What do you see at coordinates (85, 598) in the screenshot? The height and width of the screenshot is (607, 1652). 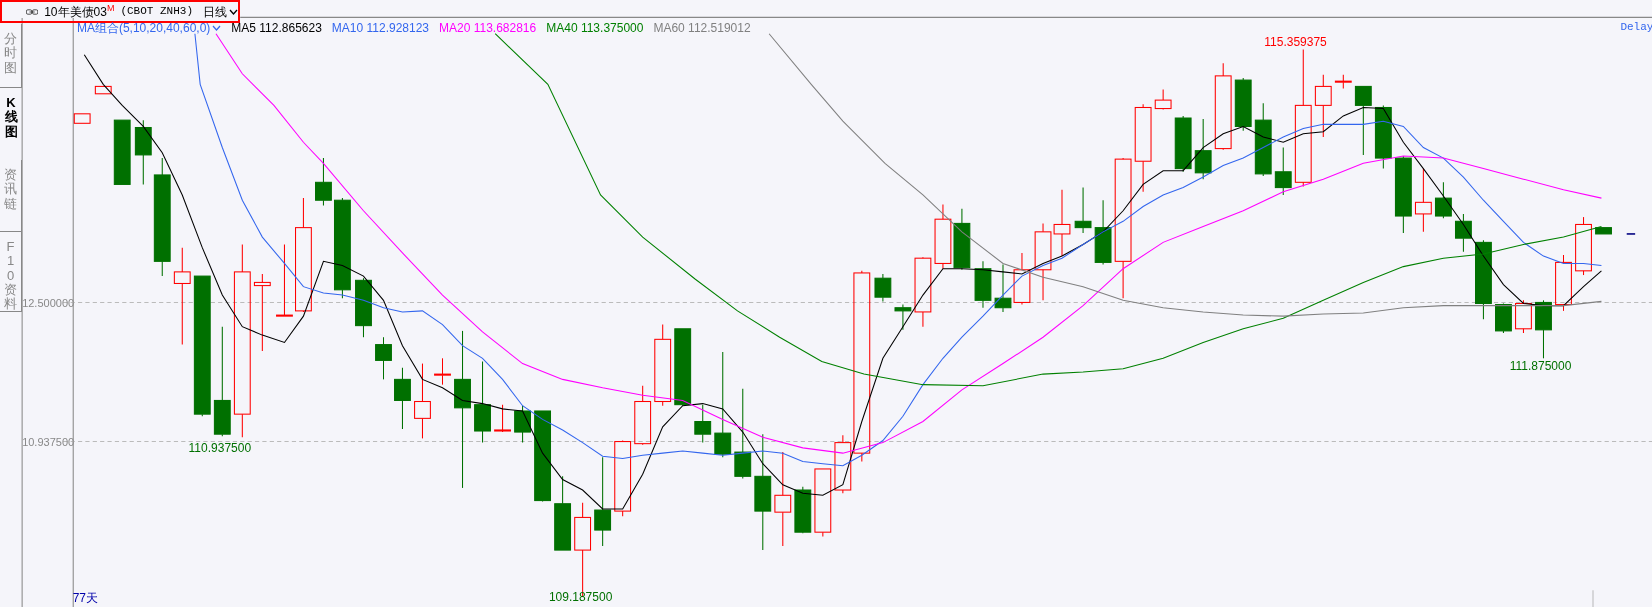 I see `day-count: 77天` at bounding box center [85, 598].